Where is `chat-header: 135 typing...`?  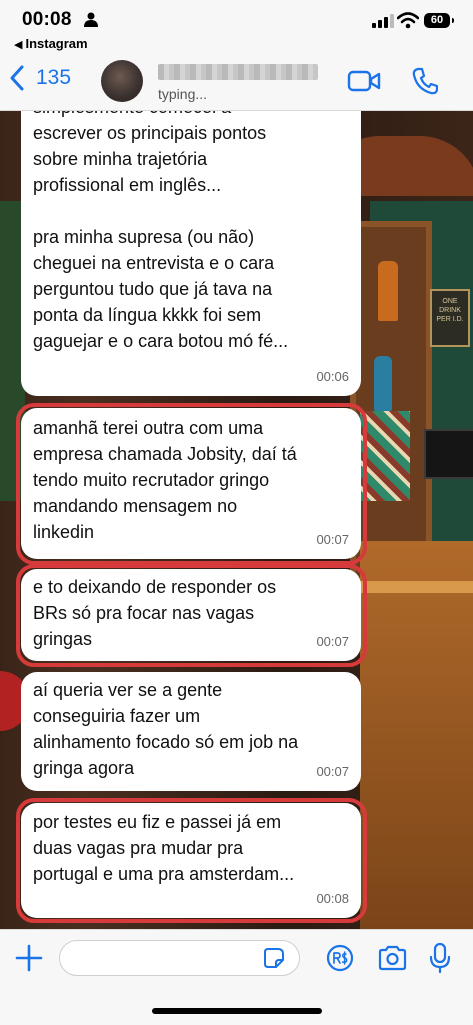
chat-header: 135 typing... is located at coordinates (236, 83).